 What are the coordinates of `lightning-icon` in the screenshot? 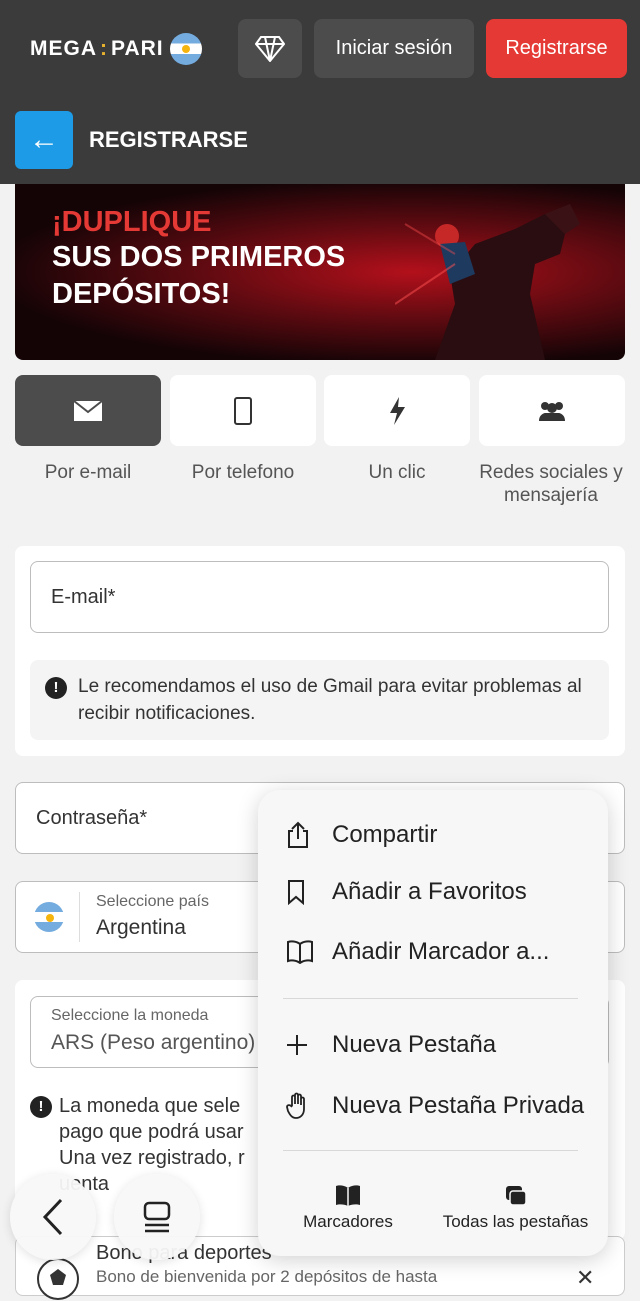 It's located at (397, 410).